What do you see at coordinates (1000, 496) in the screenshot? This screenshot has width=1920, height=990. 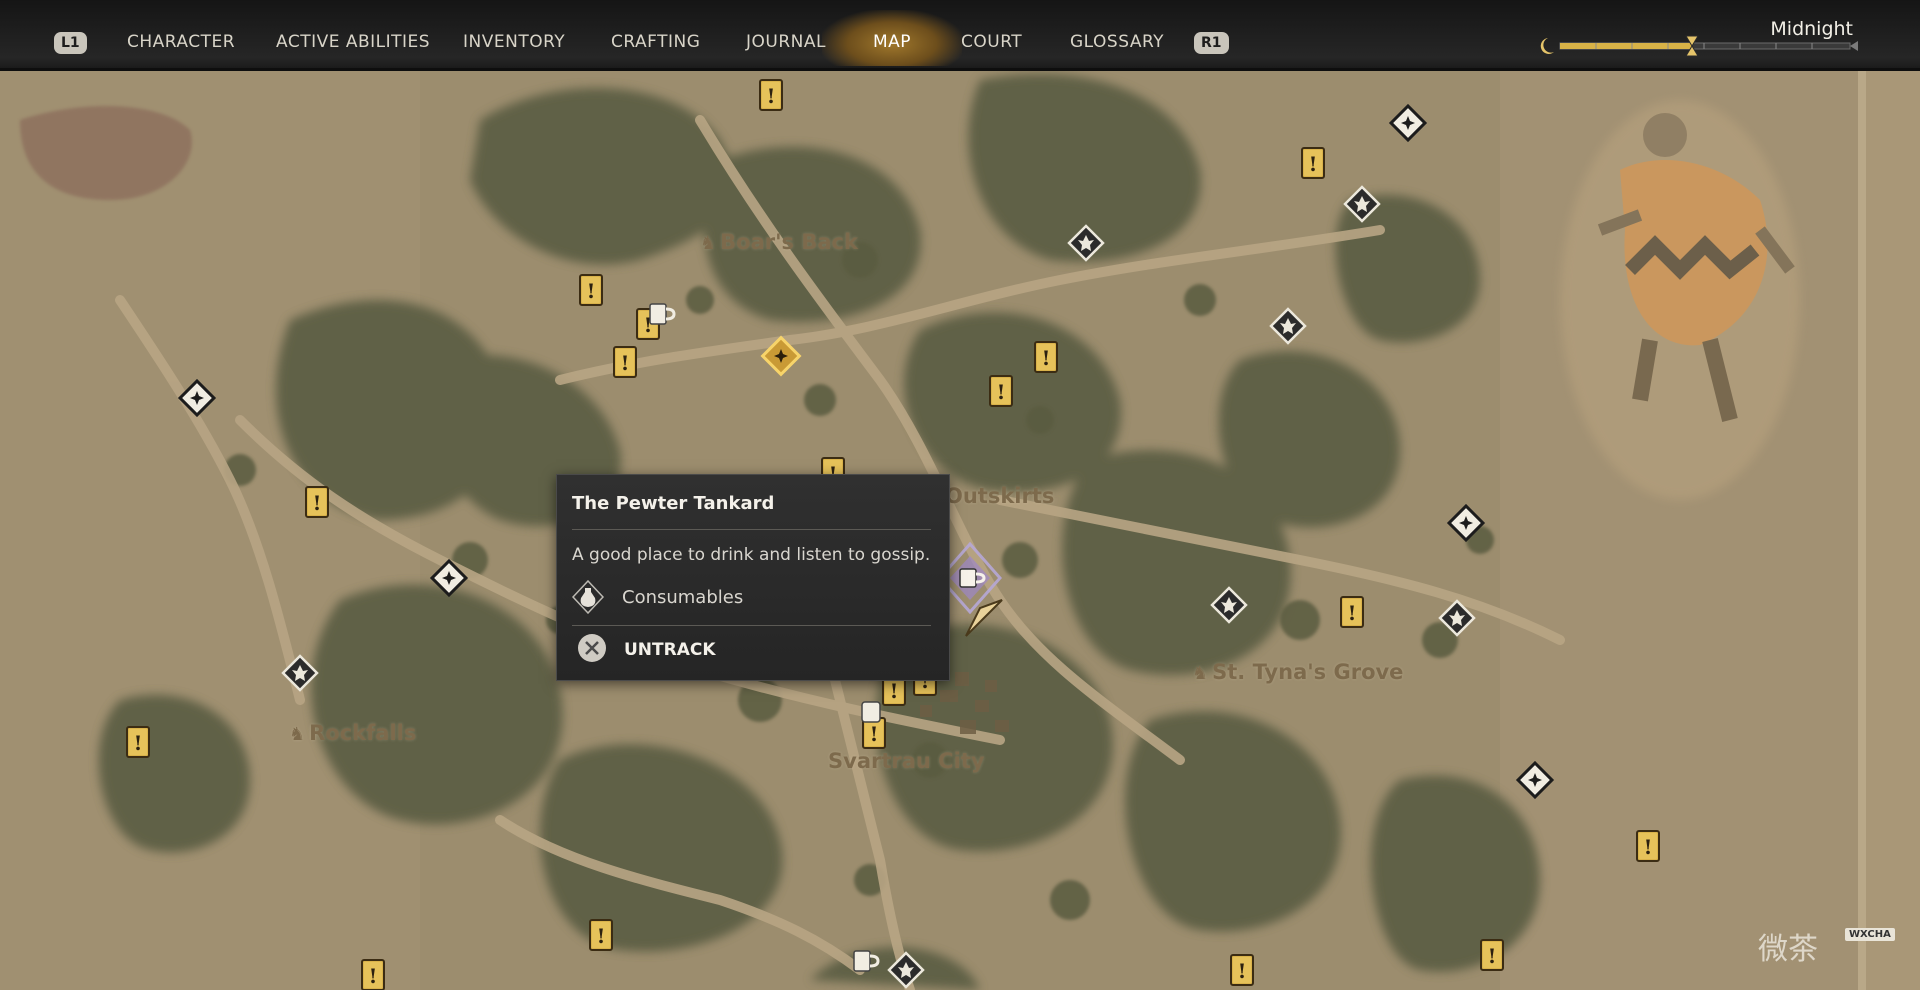 I see `place-label-outskirts: Outskirts` at bounding box center [1000, 496].